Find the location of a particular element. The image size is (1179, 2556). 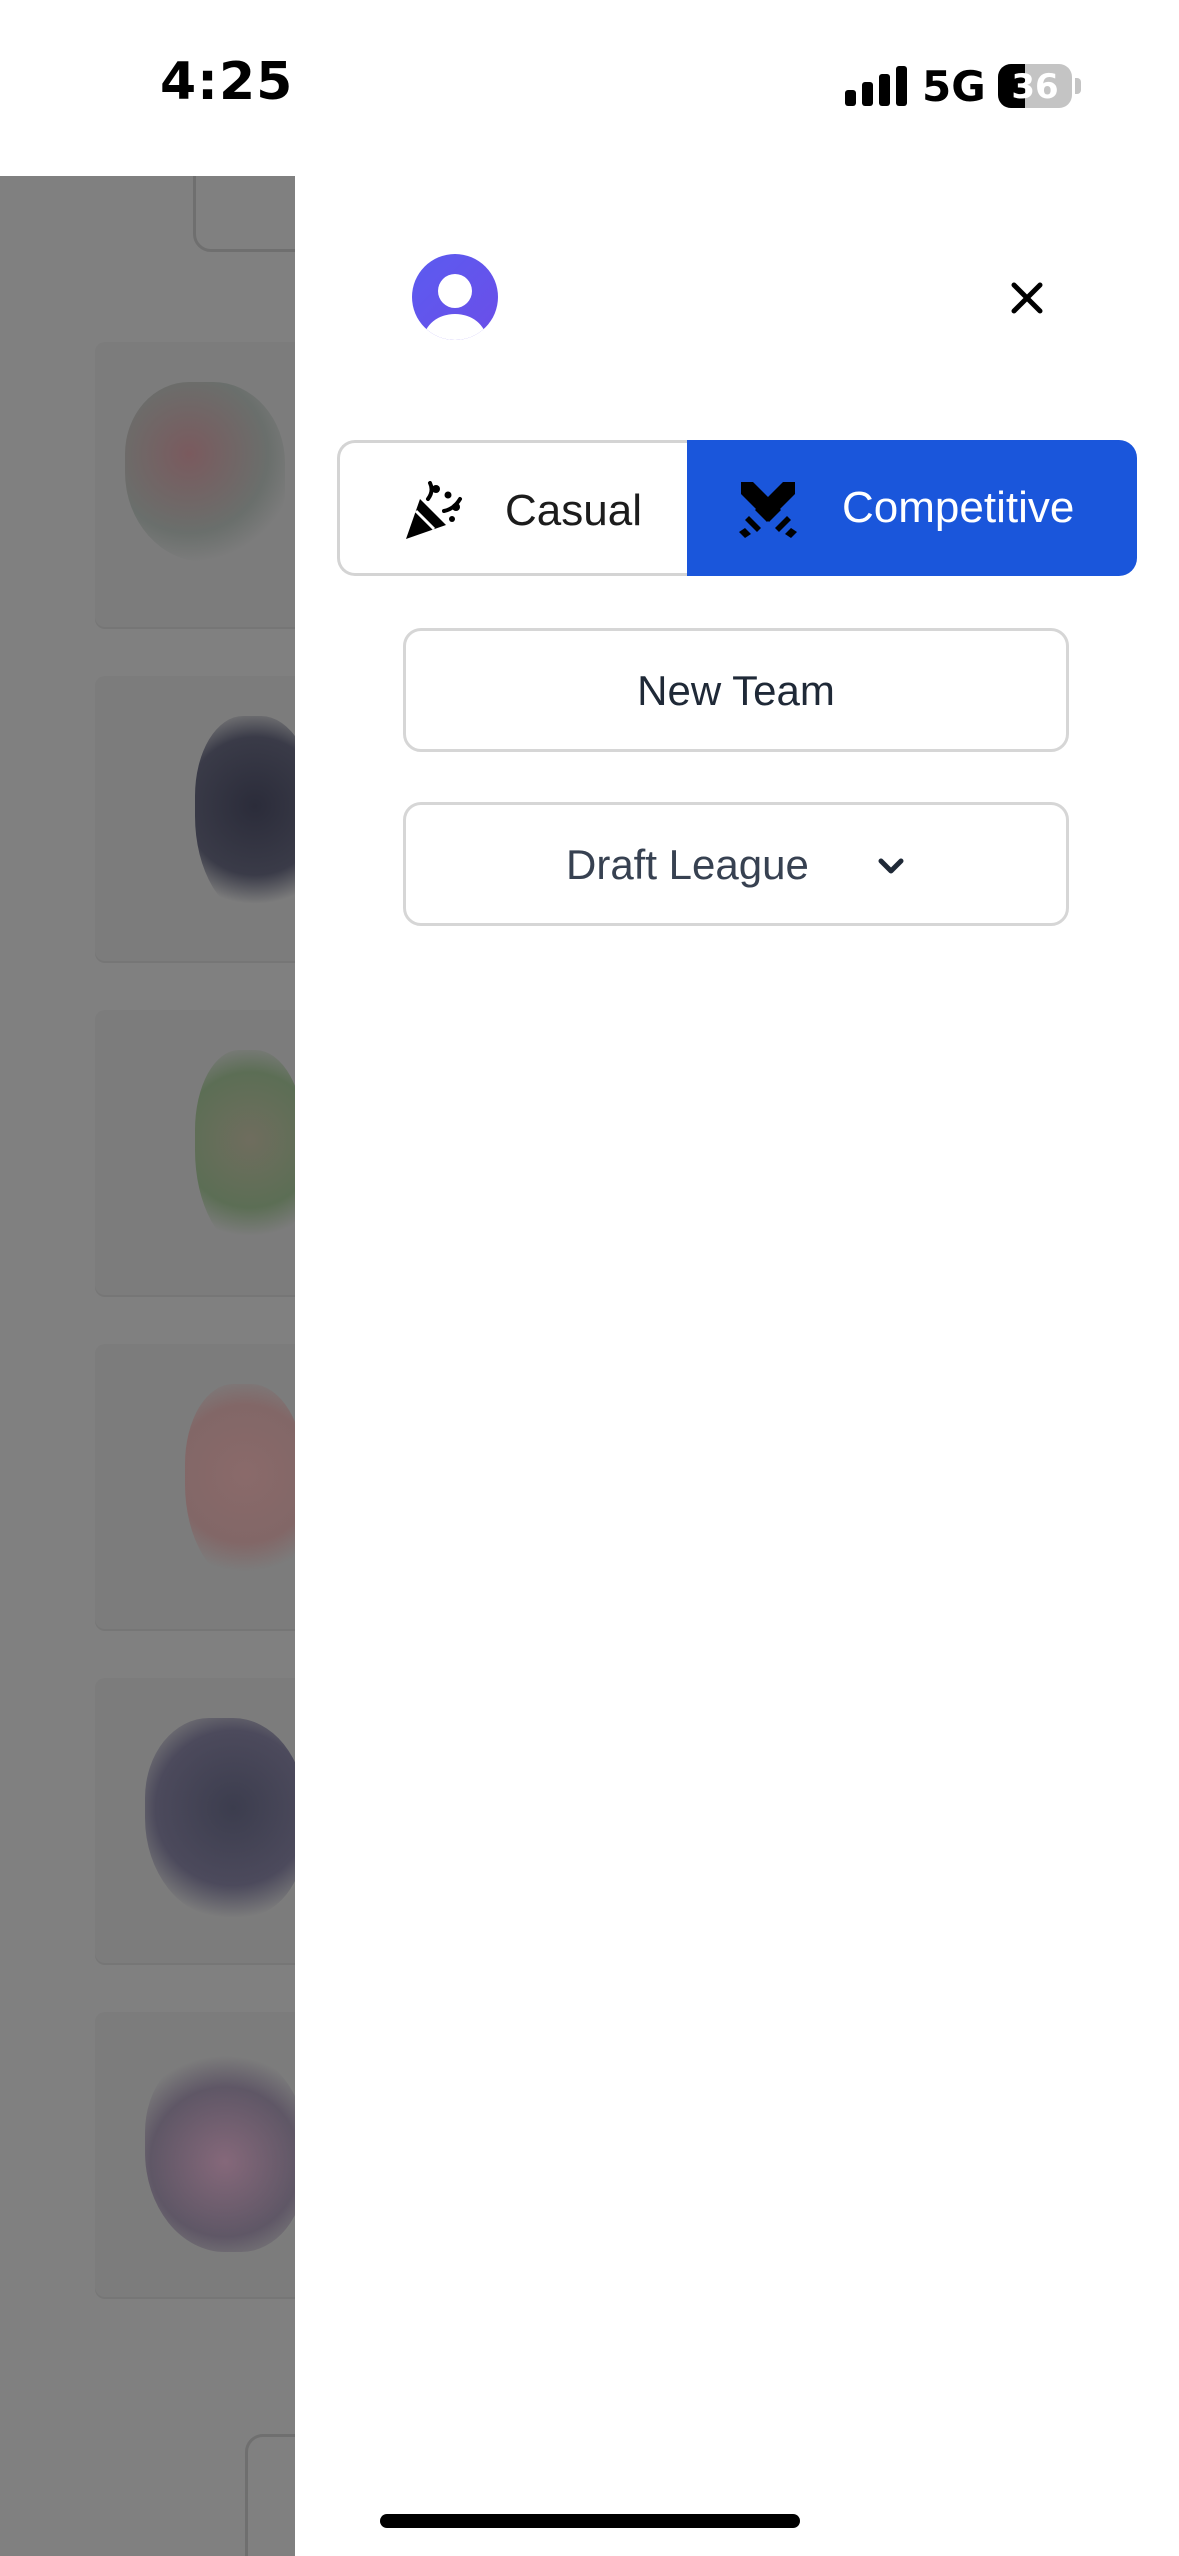

crossed-swords-icon is located at coordinates (768, 509).